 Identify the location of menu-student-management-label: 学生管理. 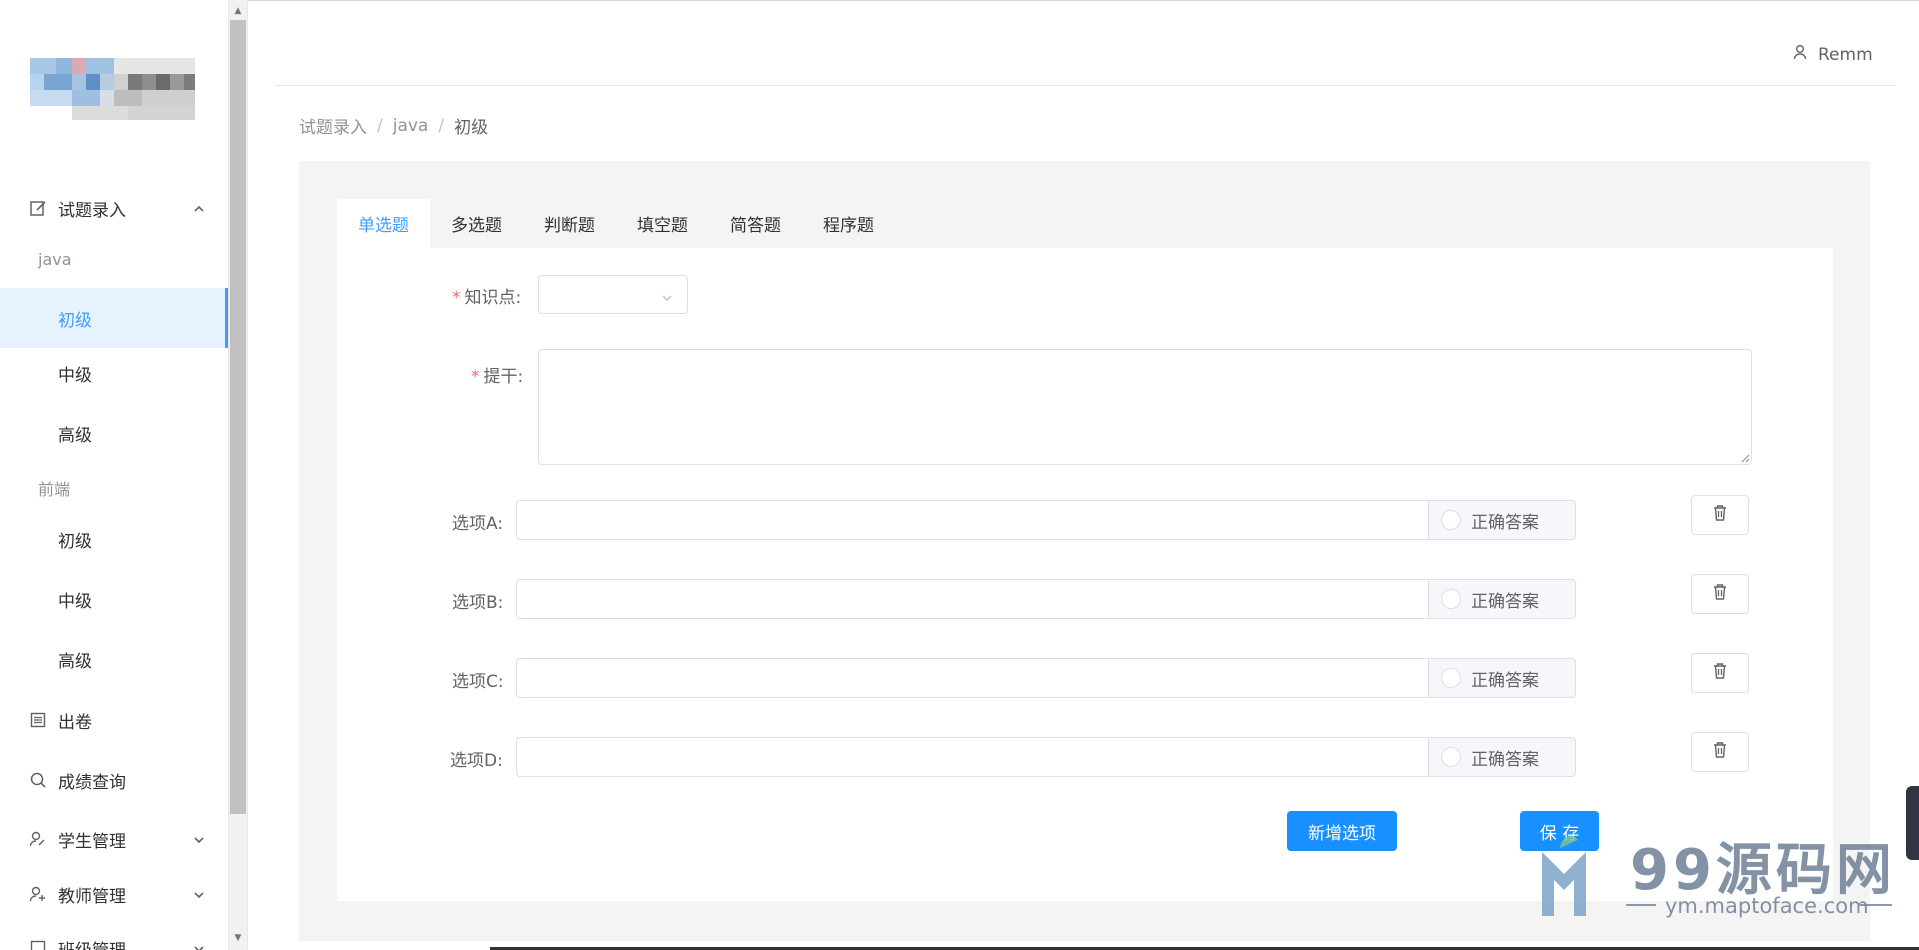
(92, 841).